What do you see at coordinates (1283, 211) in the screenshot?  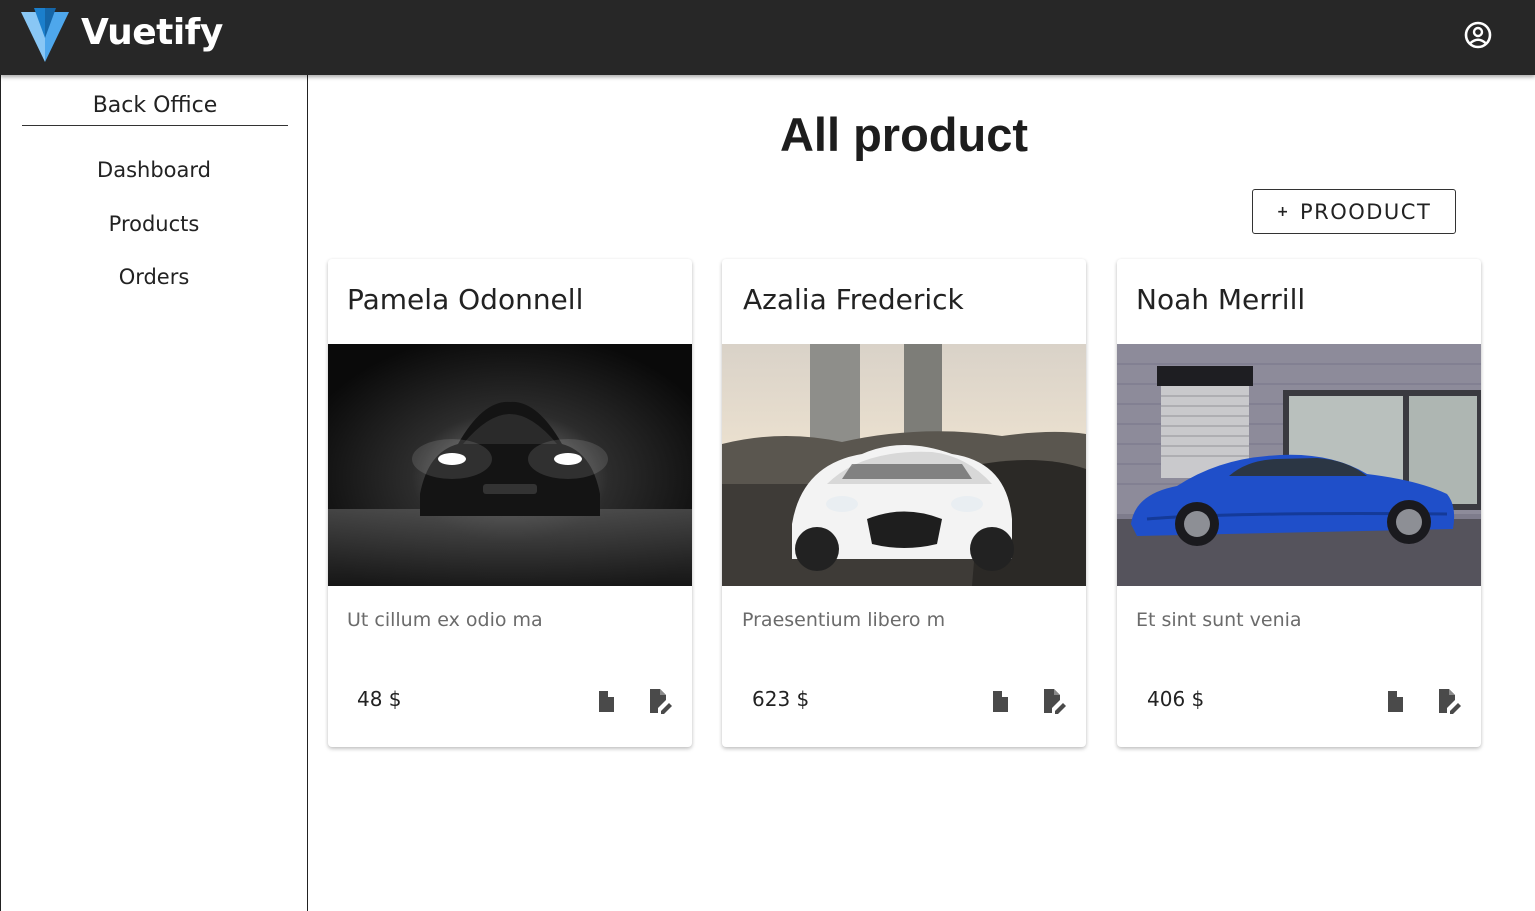 I see `plus-icon: +` at bounding box center [1283, 211].